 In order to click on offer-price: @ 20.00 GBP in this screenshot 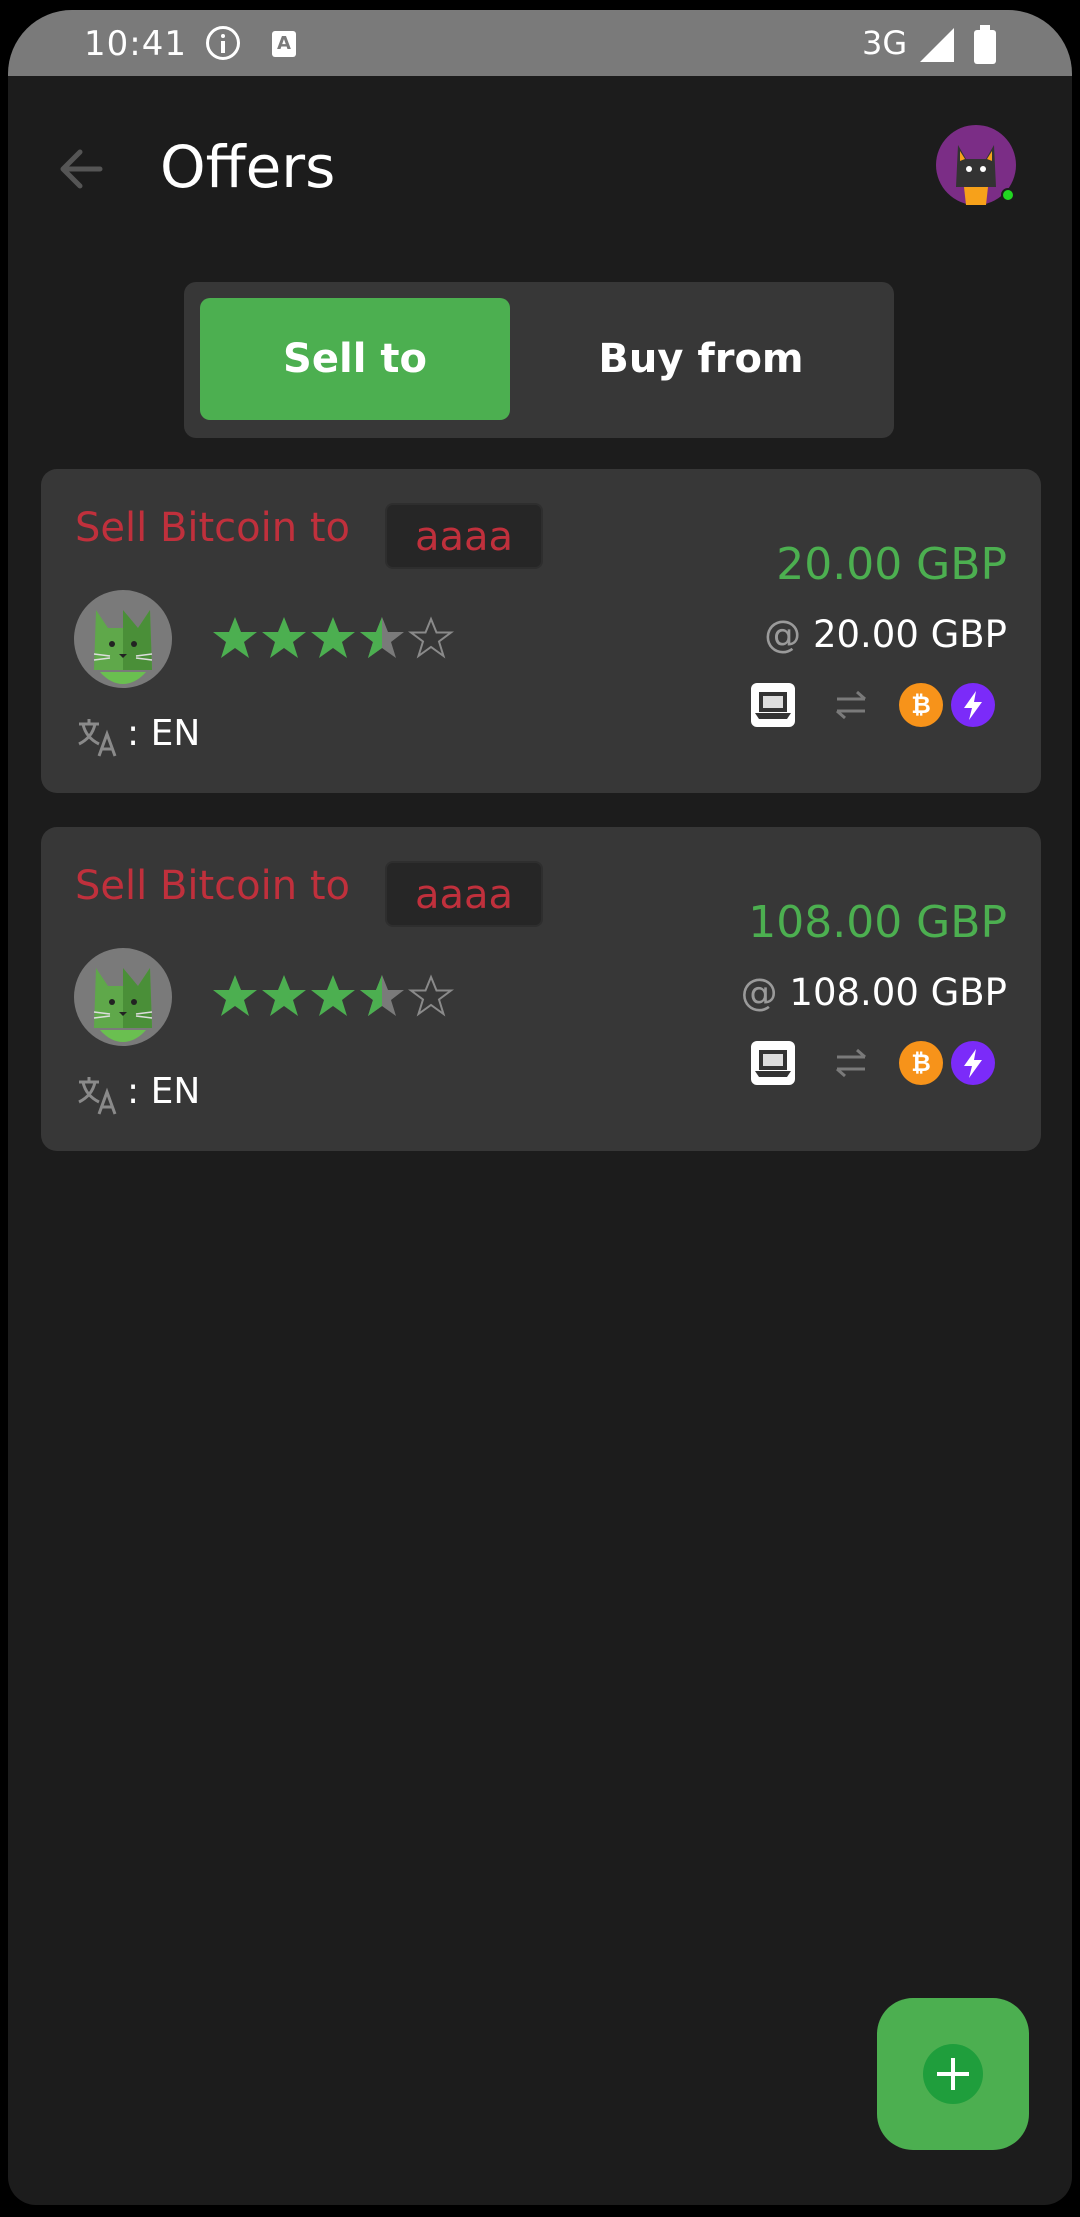, I will do `click(885, 634)`.